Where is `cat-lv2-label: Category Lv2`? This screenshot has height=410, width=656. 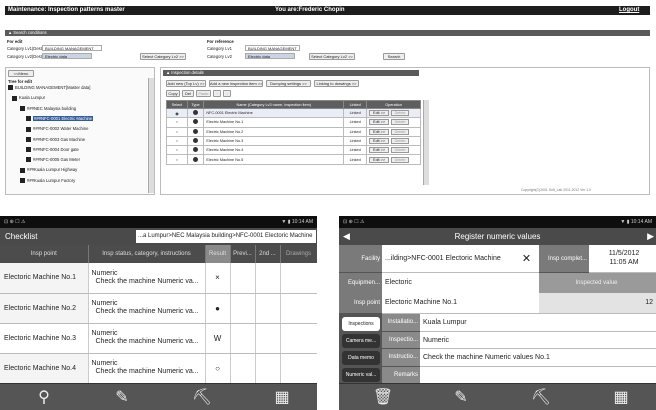 cat-lv2-label: Category Lv2 is located at coordinates (219, 56).